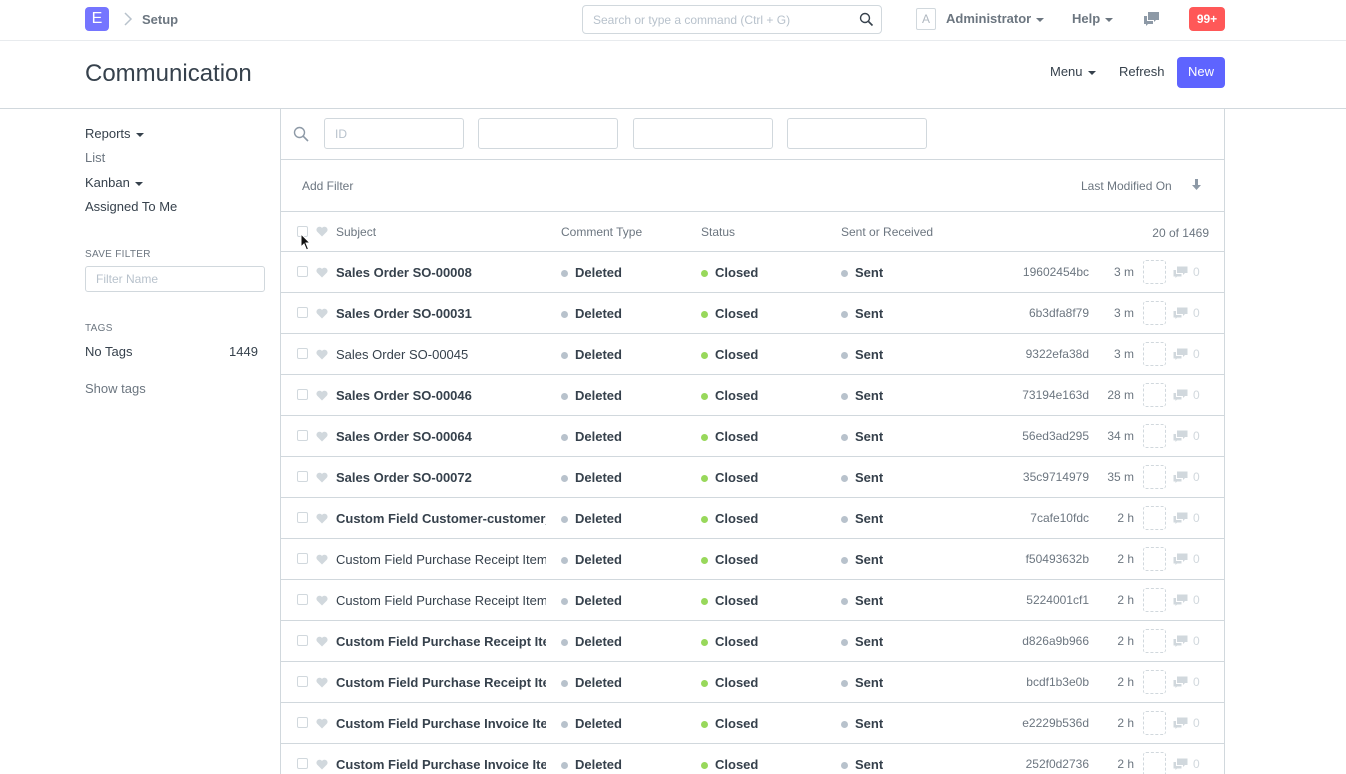 The width and height of the screenshot is (1346, 774). I want to click on notification-badge: 99+, so click(1207, 19).